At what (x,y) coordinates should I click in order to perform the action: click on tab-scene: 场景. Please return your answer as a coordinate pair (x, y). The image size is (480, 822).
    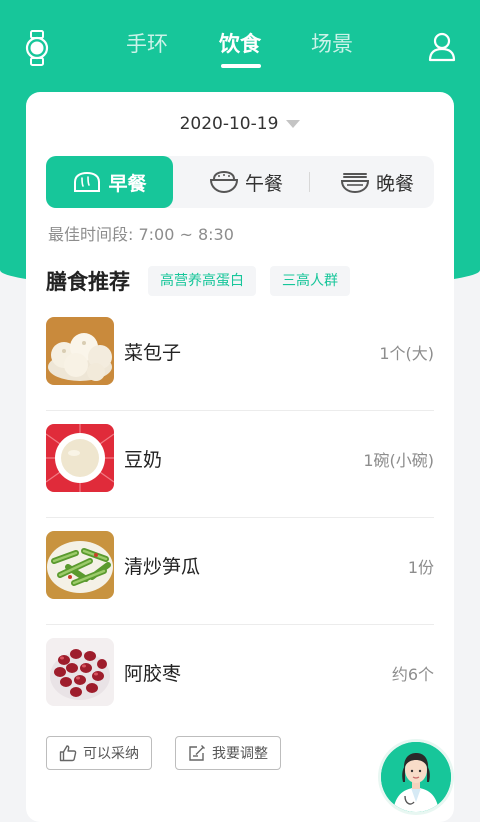
    Looking at the image, I should click on (332, 43).